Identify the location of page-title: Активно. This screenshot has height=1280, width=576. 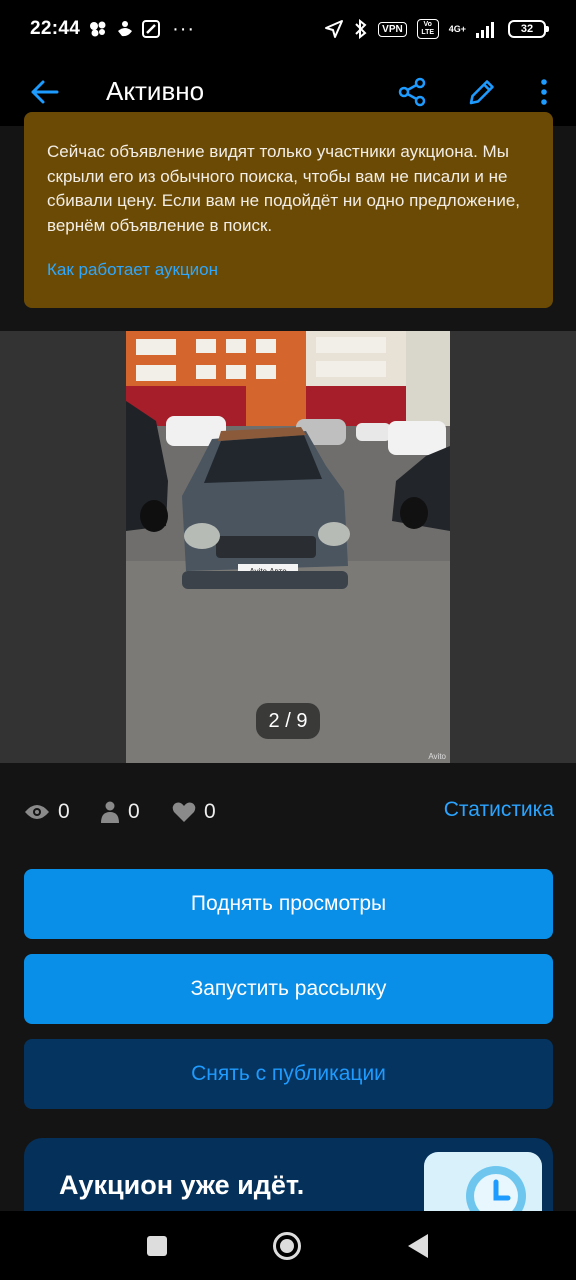
(155, 91).